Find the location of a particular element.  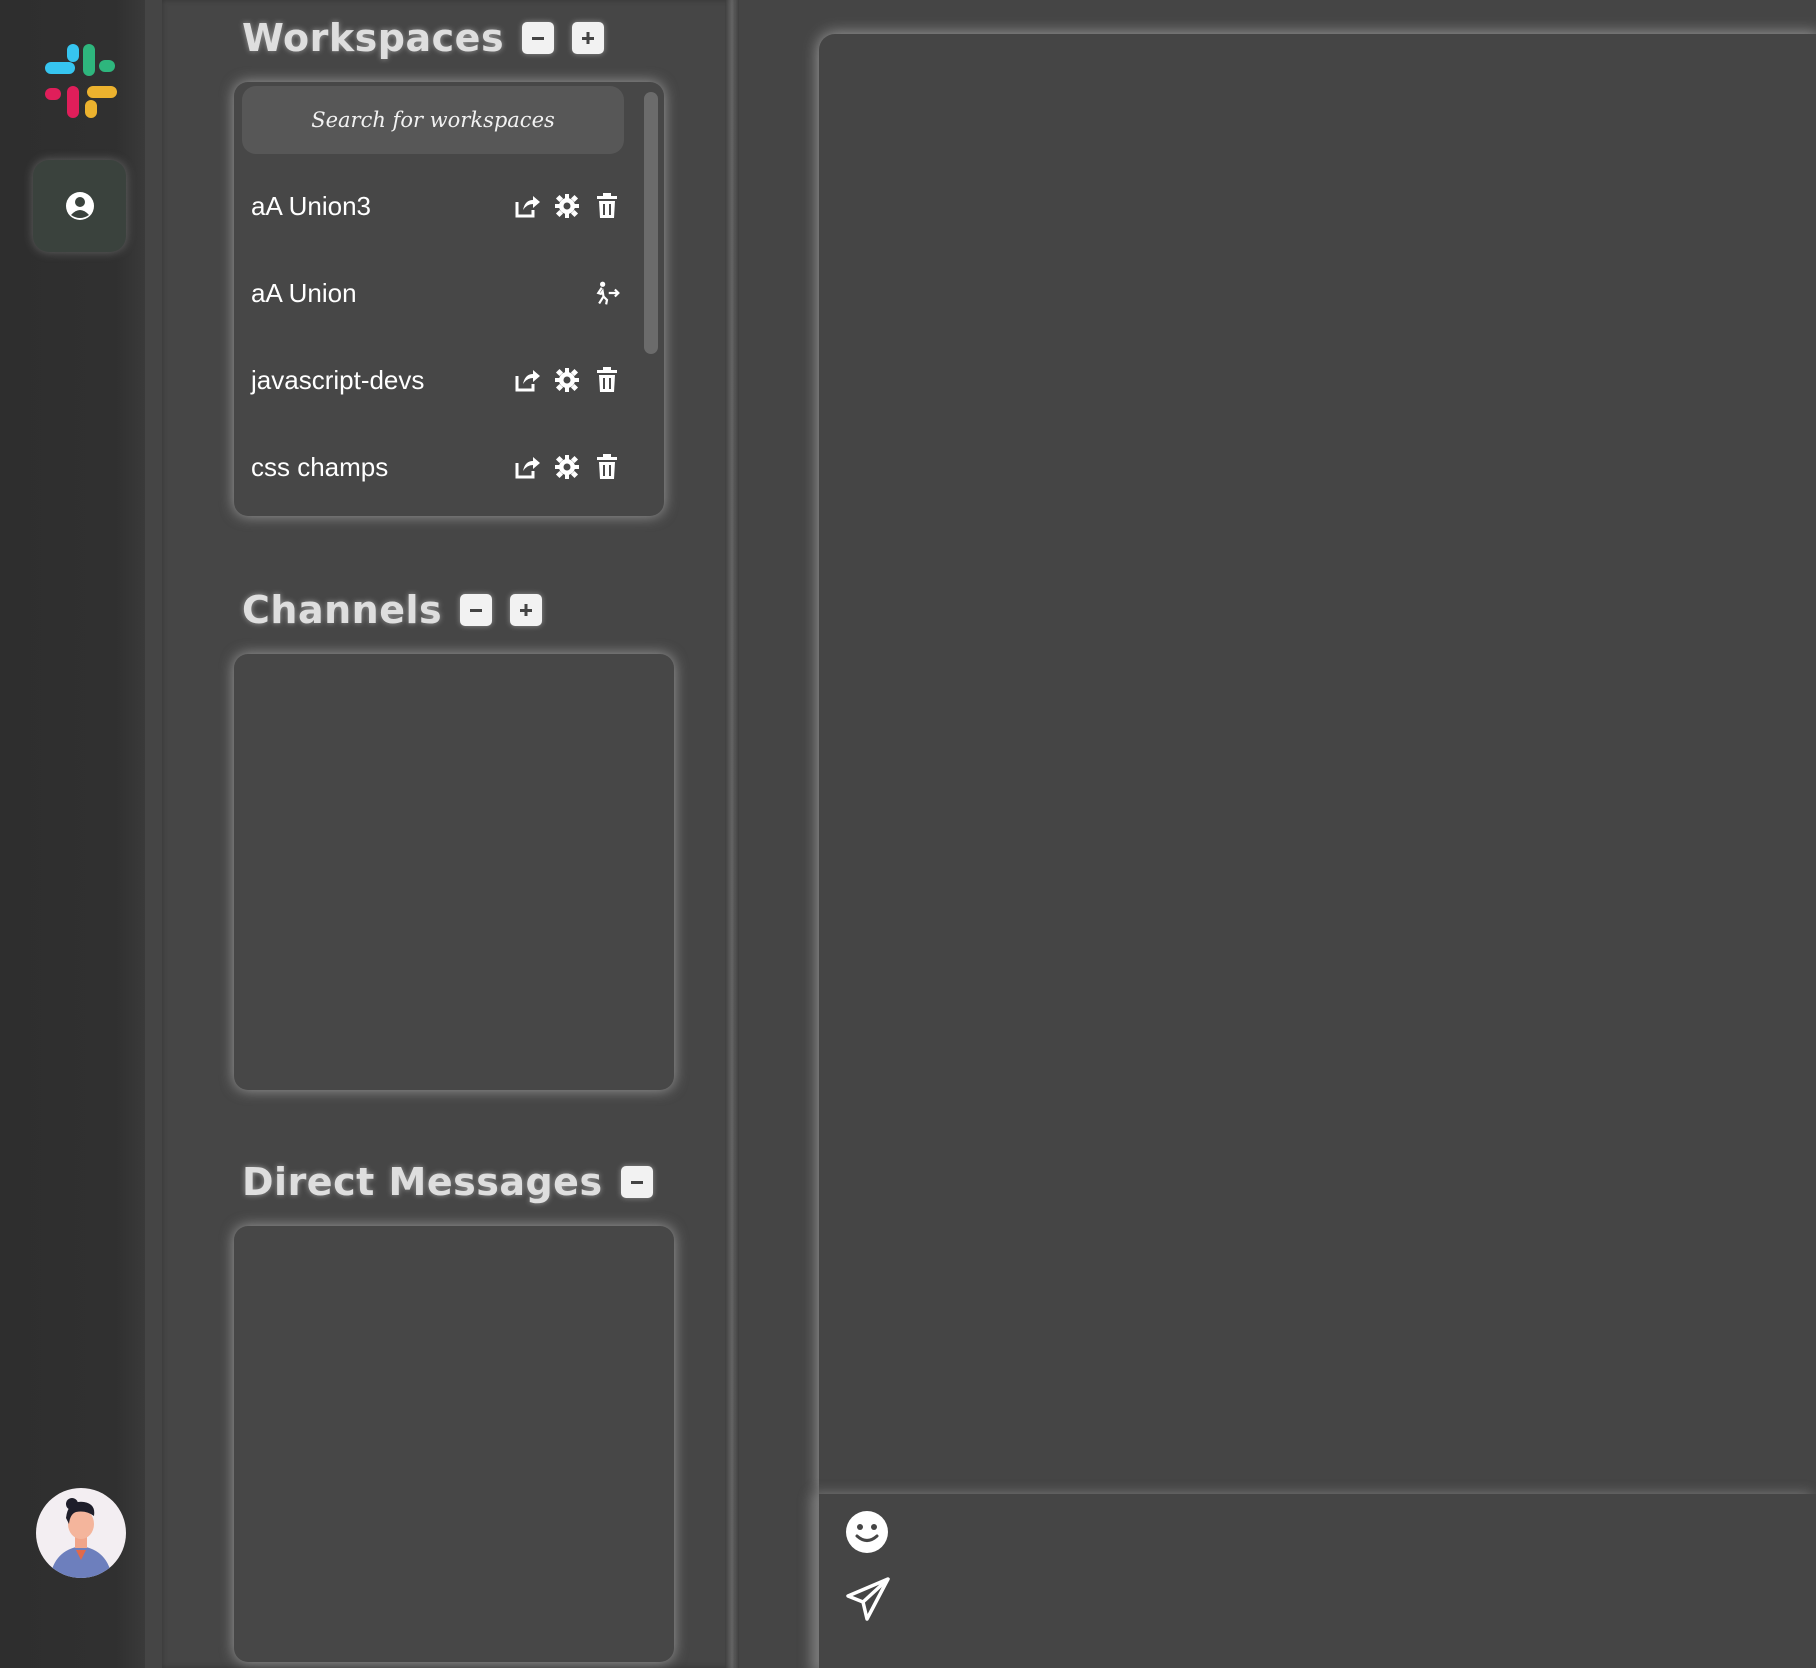

workspaces-panel: aA Union3 aA Union is located at coordinates (449, 299).